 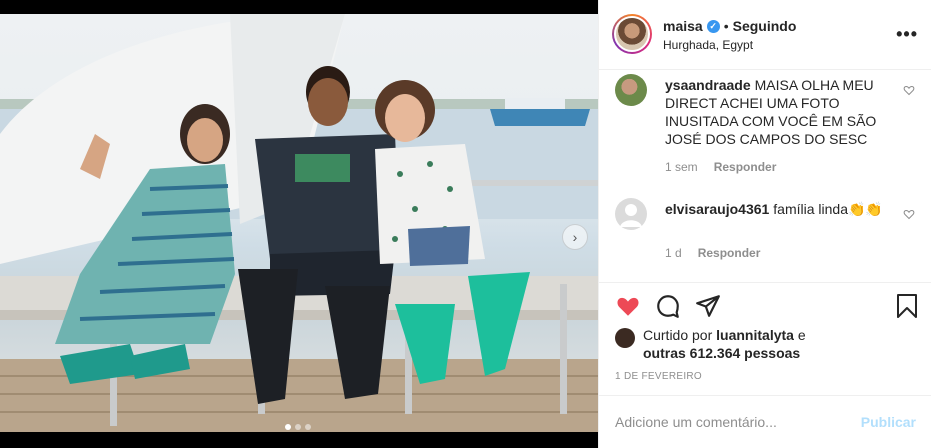 I want to click on add-comment-bar: Adicione um comentário... Publicar, so click(x=765, y=421).